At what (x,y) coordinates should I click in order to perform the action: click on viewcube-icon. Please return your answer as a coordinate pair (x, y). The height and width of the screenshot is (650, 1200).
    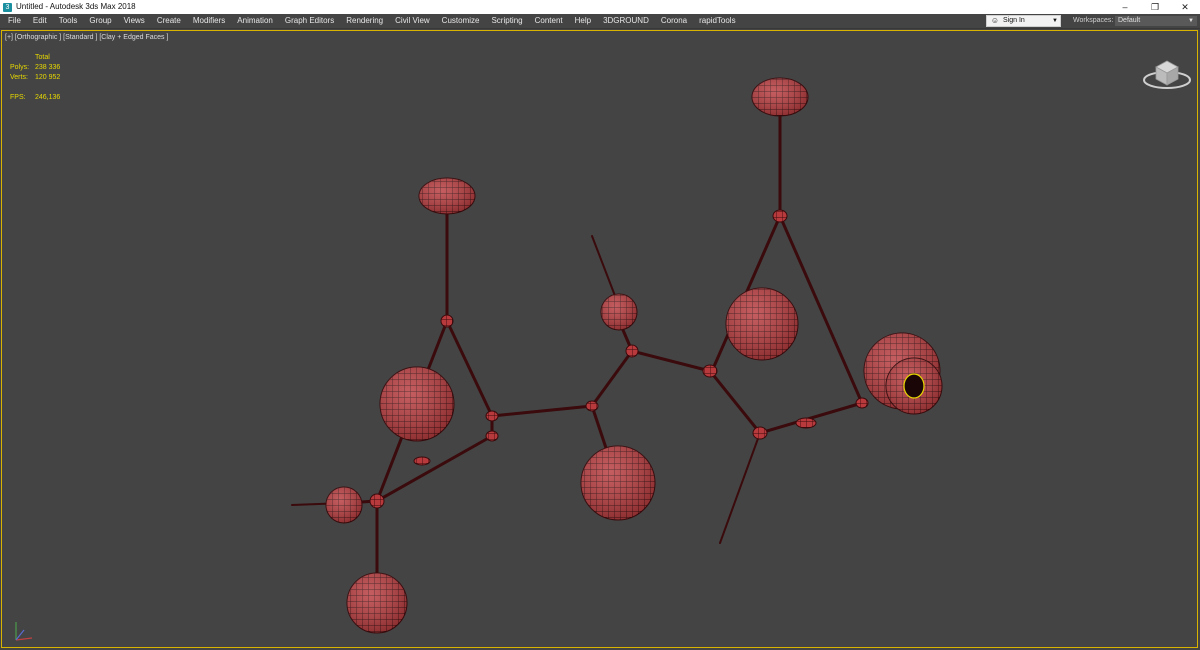
    Looking at the image, I should click on (1167, 72).